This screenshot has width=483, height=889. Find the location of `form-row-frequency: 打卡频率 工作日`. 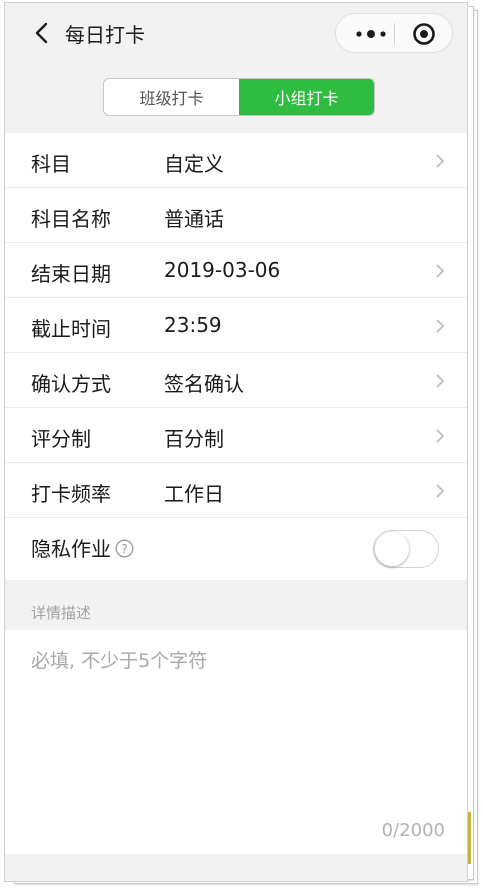

form-row-frequency: 打卡频率 工作日 is located at coordinates (236, 490).